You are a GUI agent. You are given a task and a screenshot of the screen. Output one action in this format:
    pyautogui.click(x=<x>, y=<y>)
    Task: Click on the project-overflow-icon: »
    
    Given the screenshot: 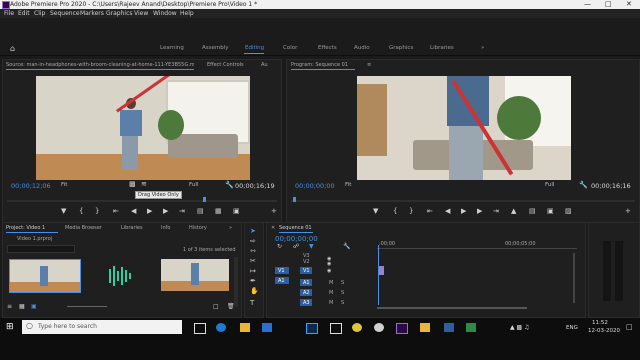 What is the action you would take?
    pyautogui.click(x=230, y=228)
    